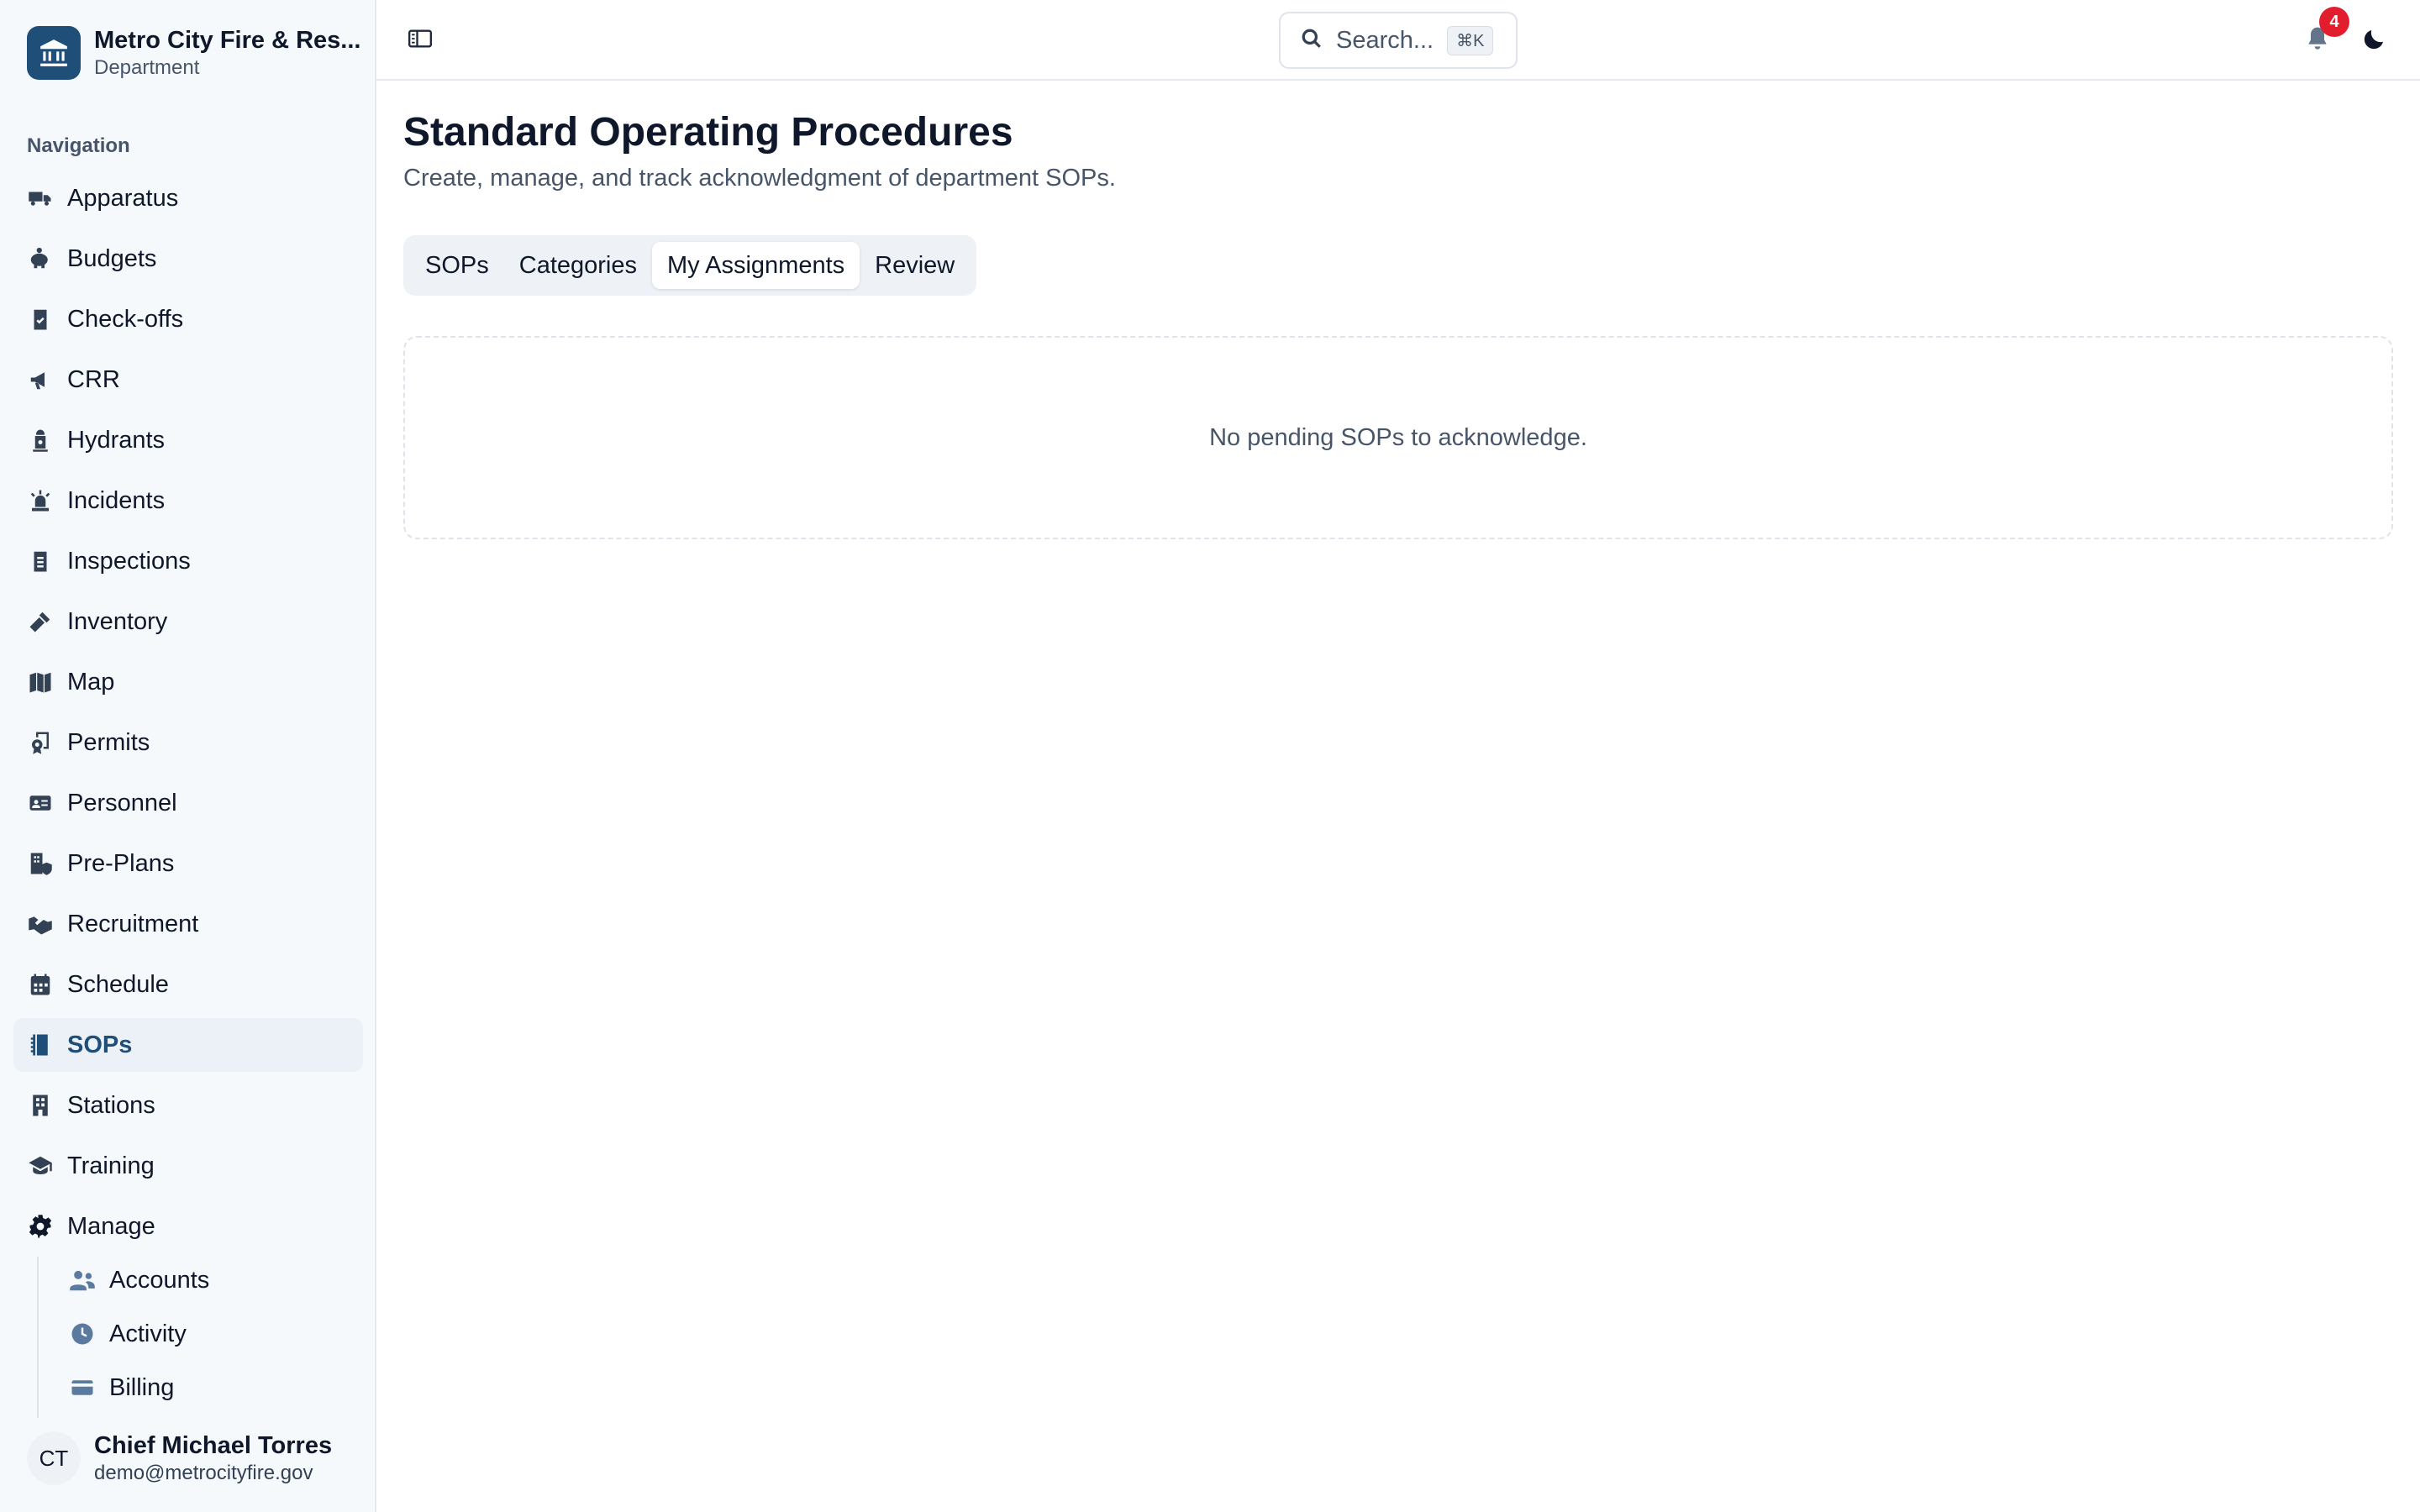 The height and width of the screenshot is (1512, 2420). What do you see at coordinates (40, 984) in the screenshot?
I see `calendar-icon` at bounding box center [40, 984].